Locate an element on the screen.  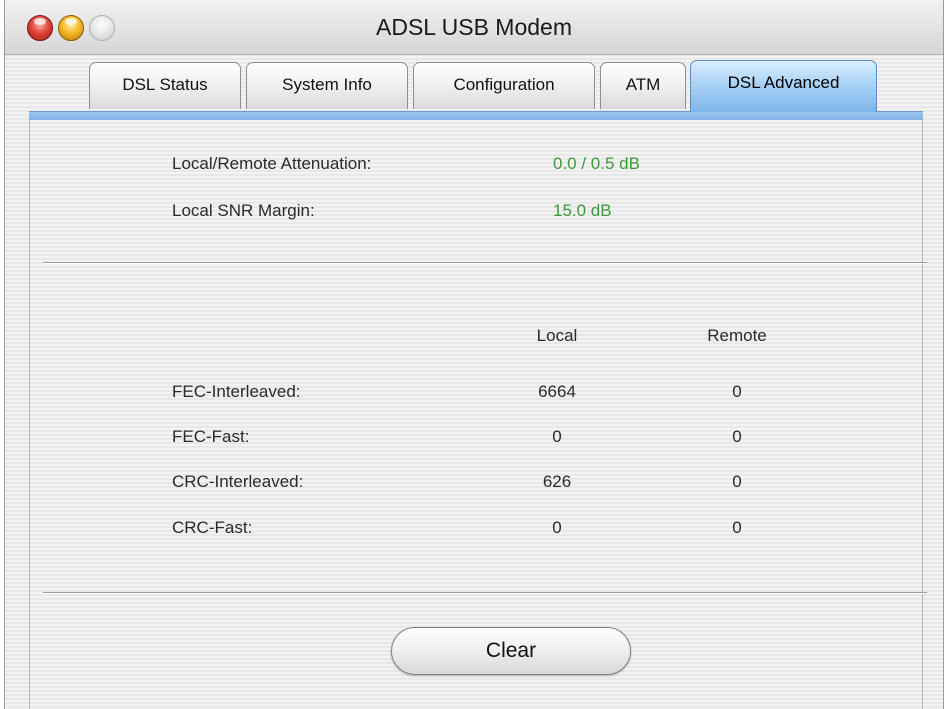
column-header-local: Local is located at coordinates (557, 335).